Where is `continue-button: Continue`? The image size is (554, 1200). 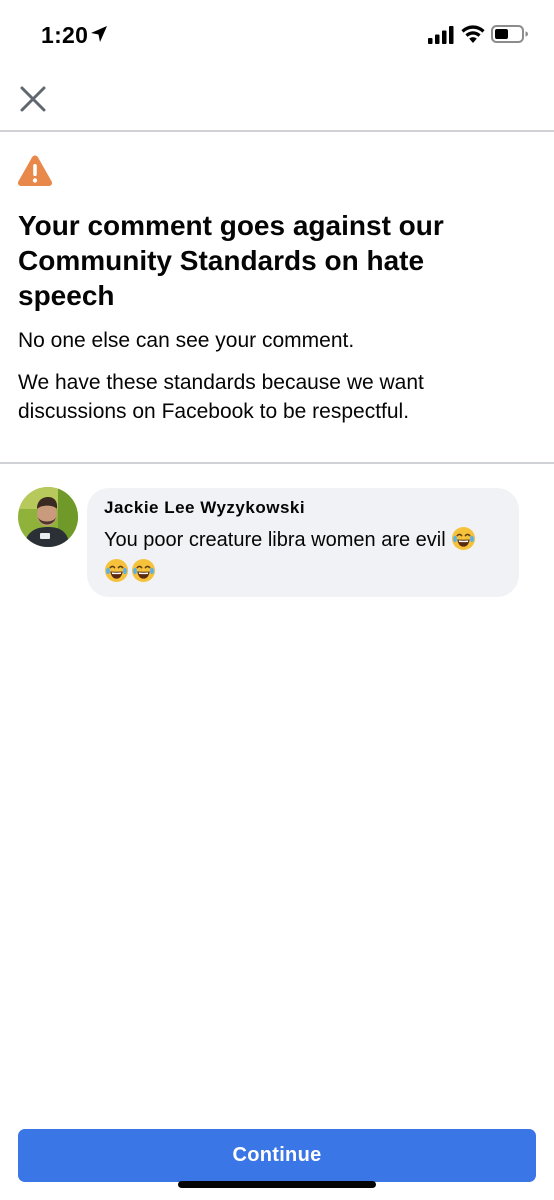 continue-button: Continue is located at coordinates (277, 1155).